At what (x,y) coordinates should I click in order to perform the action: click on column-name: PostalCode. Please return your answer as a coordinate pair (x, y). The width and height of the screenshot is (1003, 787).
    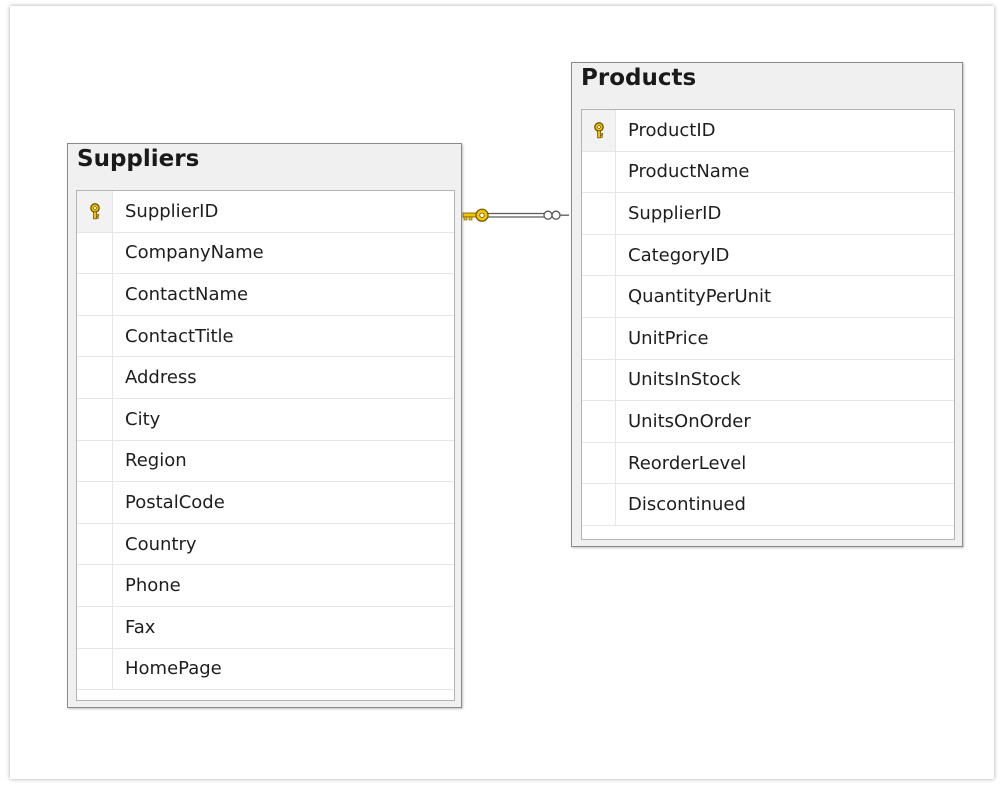
    Looking at the image, I should click on (175, 502).